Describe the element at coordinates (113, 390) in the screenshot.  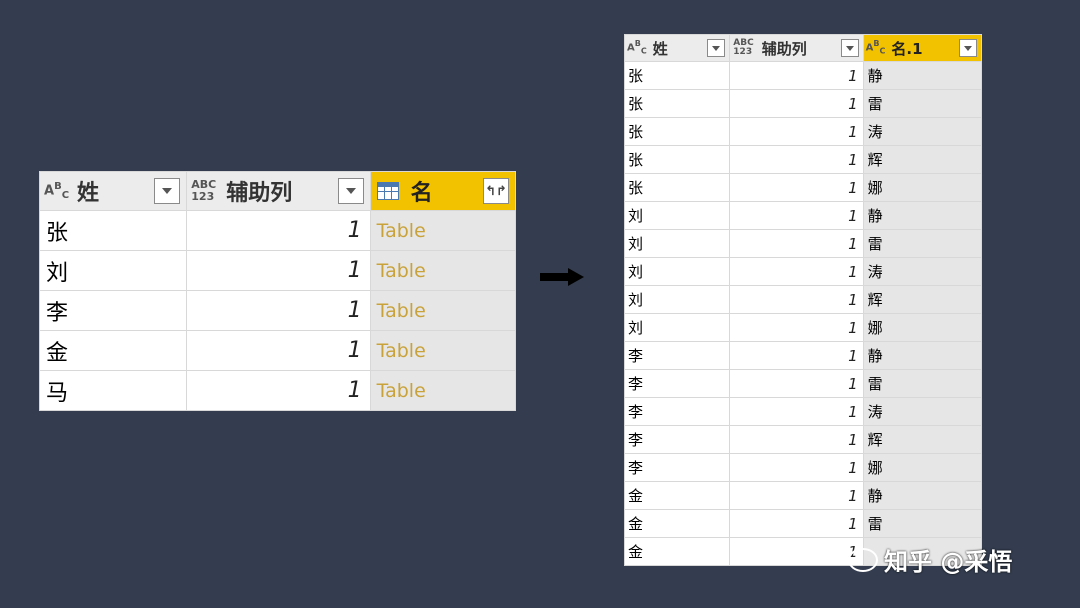
I see `cell-surname: 马` at that location.